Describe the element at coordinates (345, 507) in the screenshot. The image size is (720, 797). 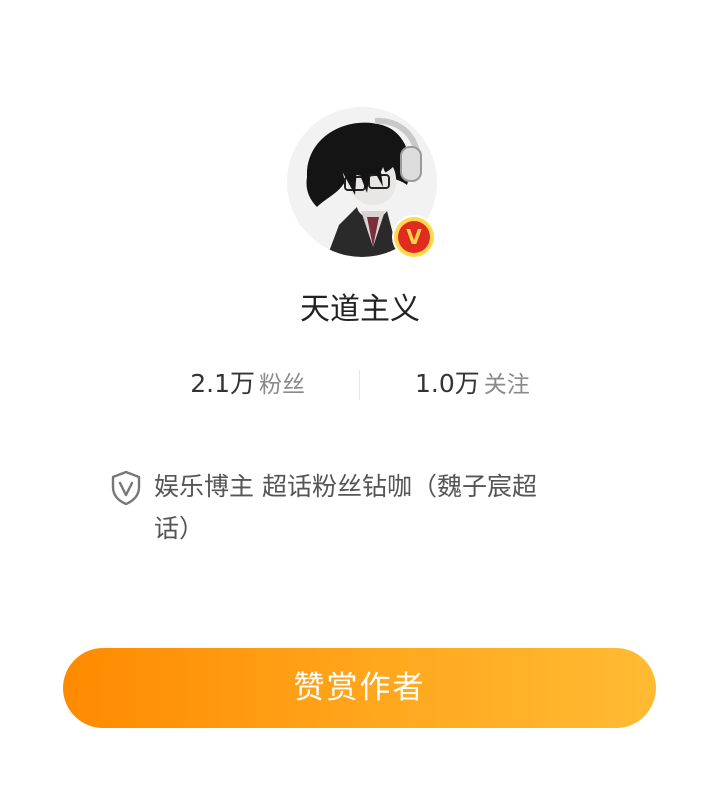
I see `verification-text: 娱乐博主 超话粉丝钻咖（魏子宸超话）` at that location.